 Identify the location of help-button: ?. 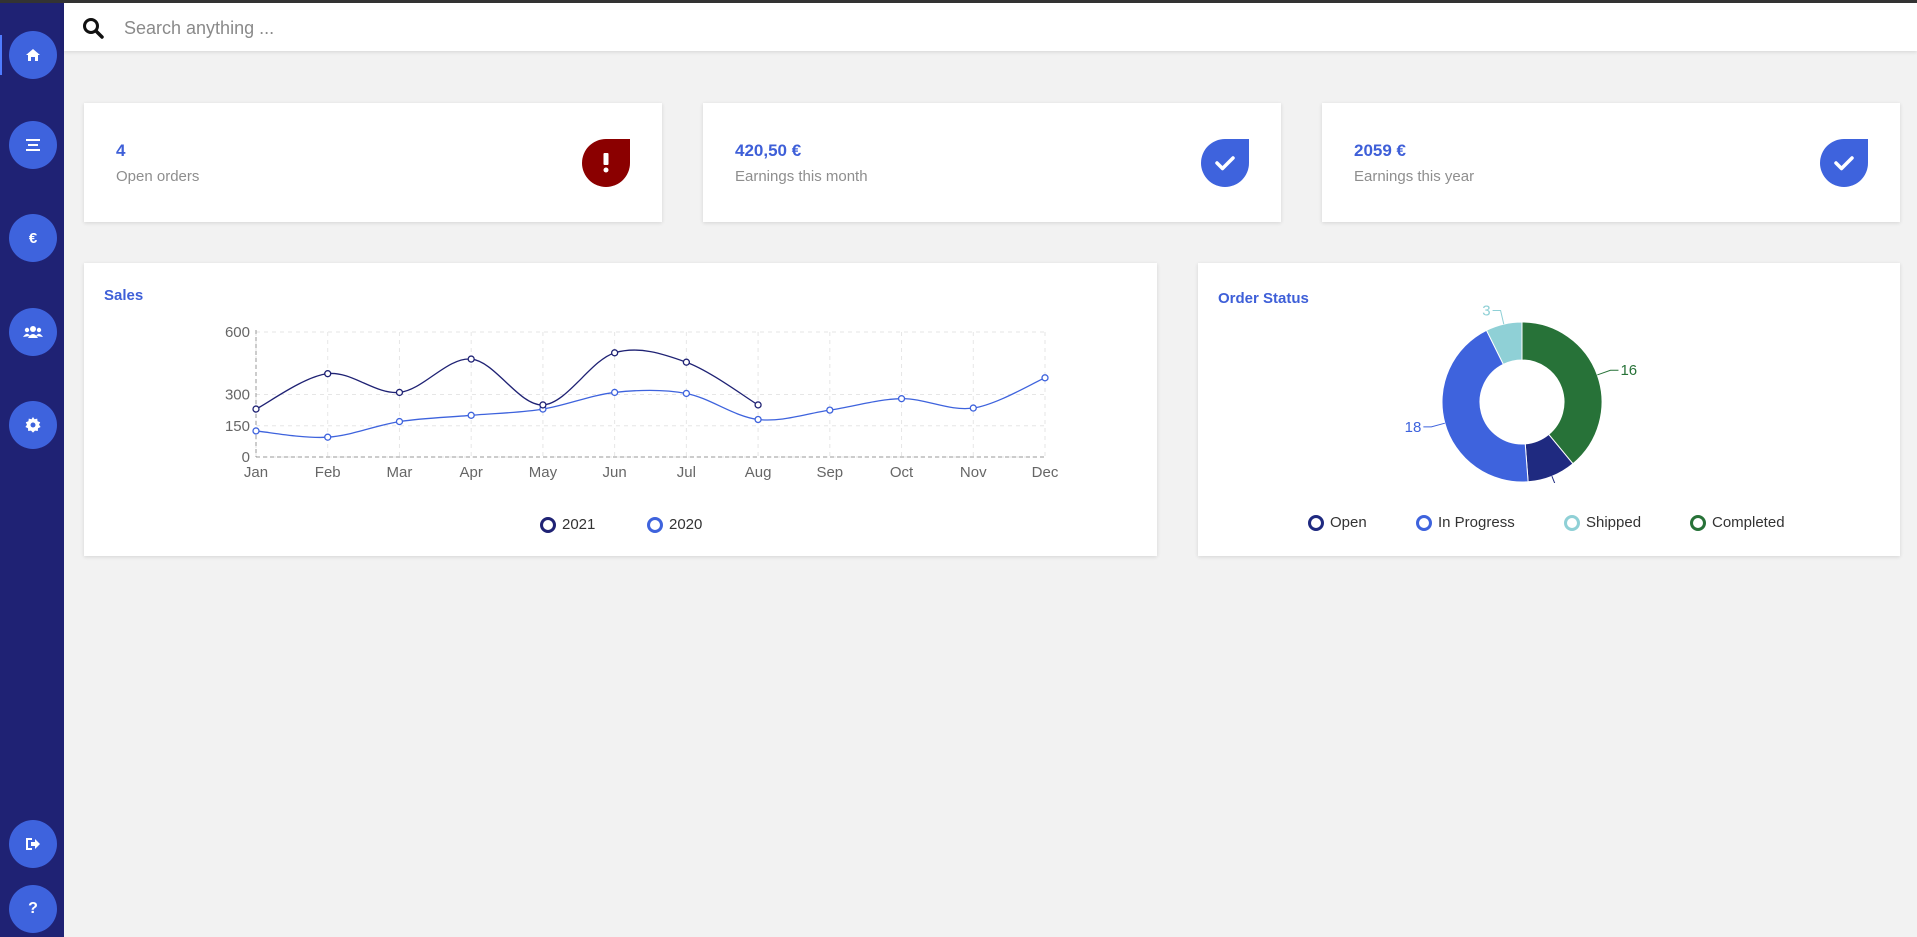
(33, 909).